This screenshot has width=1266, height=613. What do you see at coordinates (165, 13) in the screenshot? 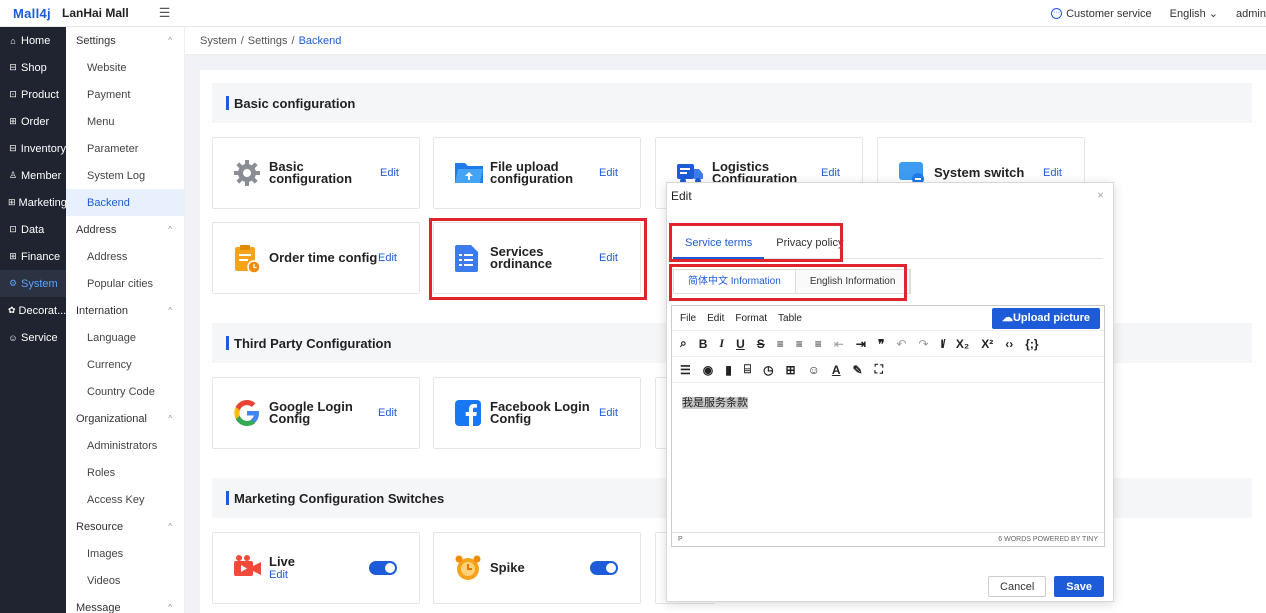
I see `collapse-menu-icon: ☰` at bounding box center [165, 13].